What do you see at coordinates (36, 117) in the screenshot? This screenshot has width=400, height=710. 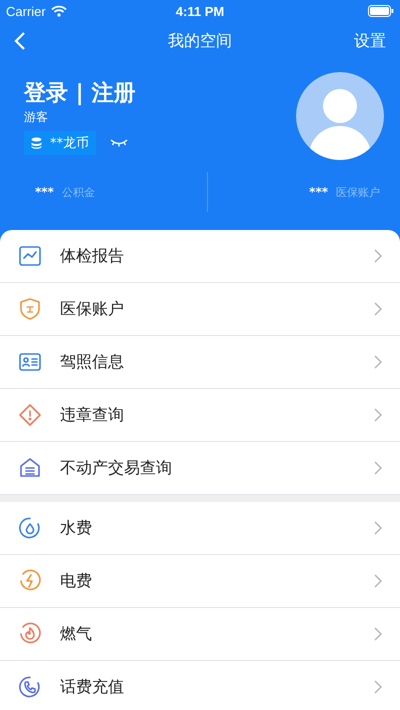 I see `user-role: 游客` at bounding box center [36, 117].